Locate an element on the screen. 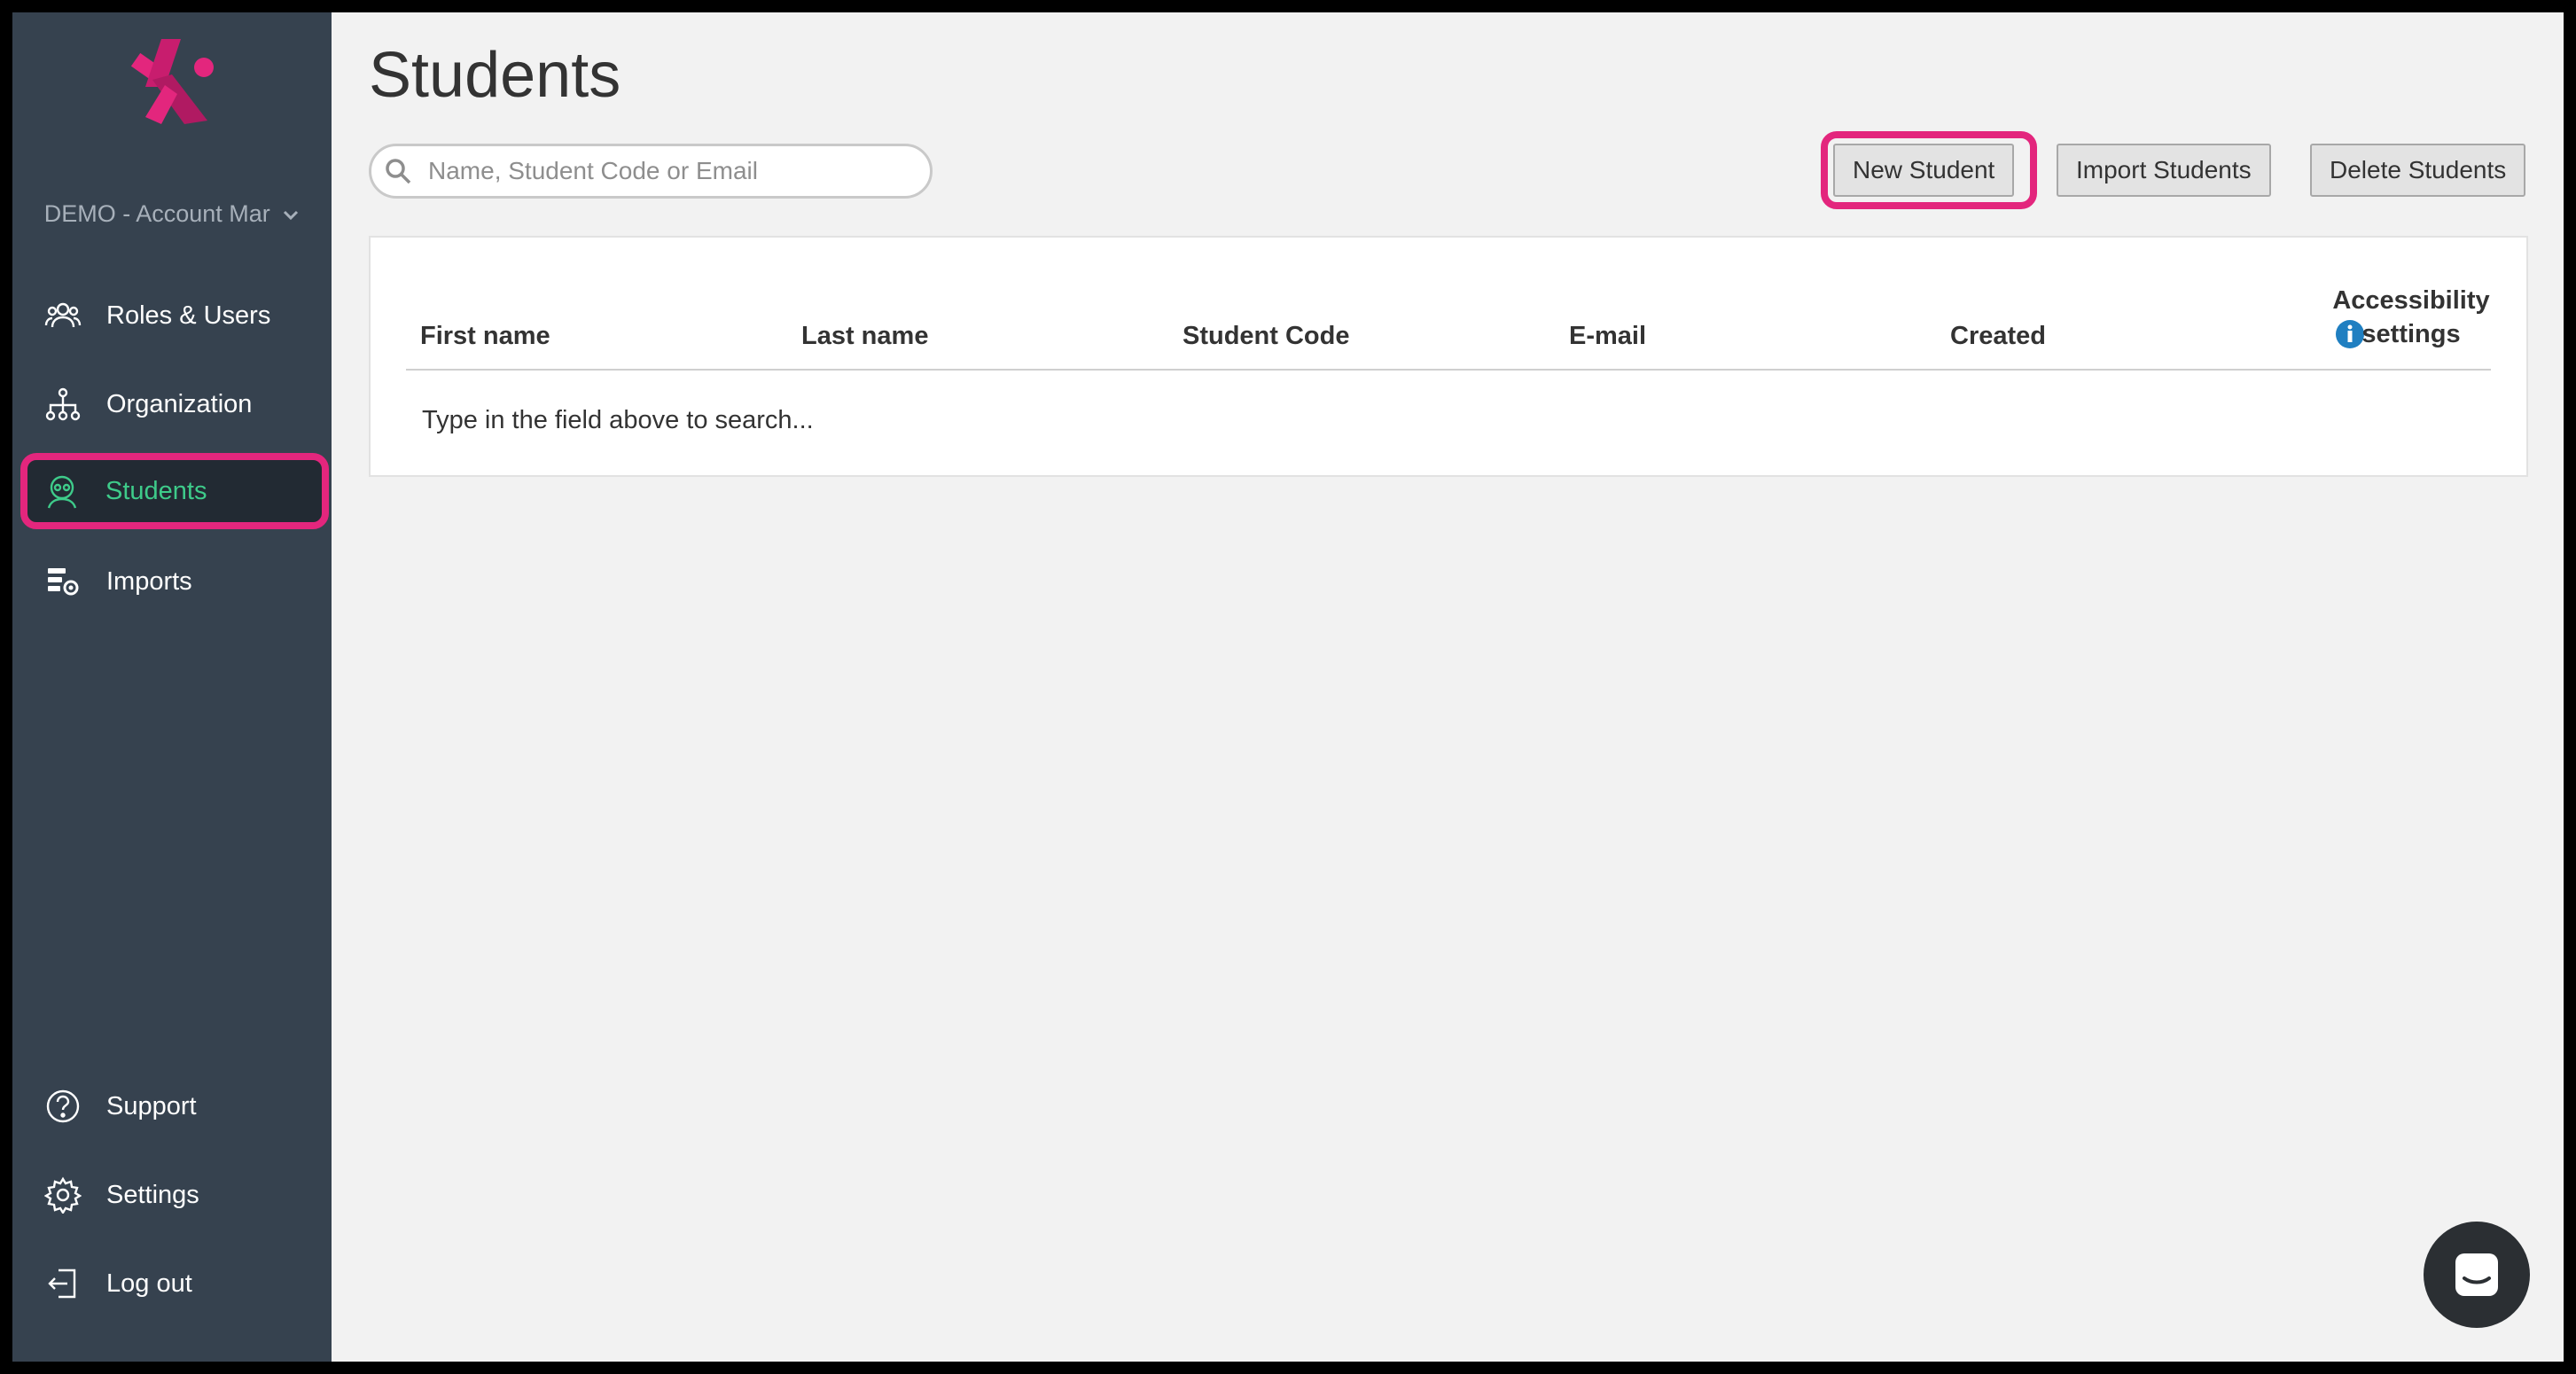 Image resolution: width=2576 pixels, height=1374 pixels. column-header-last-name: Last name is located at coordinates (864, 336).